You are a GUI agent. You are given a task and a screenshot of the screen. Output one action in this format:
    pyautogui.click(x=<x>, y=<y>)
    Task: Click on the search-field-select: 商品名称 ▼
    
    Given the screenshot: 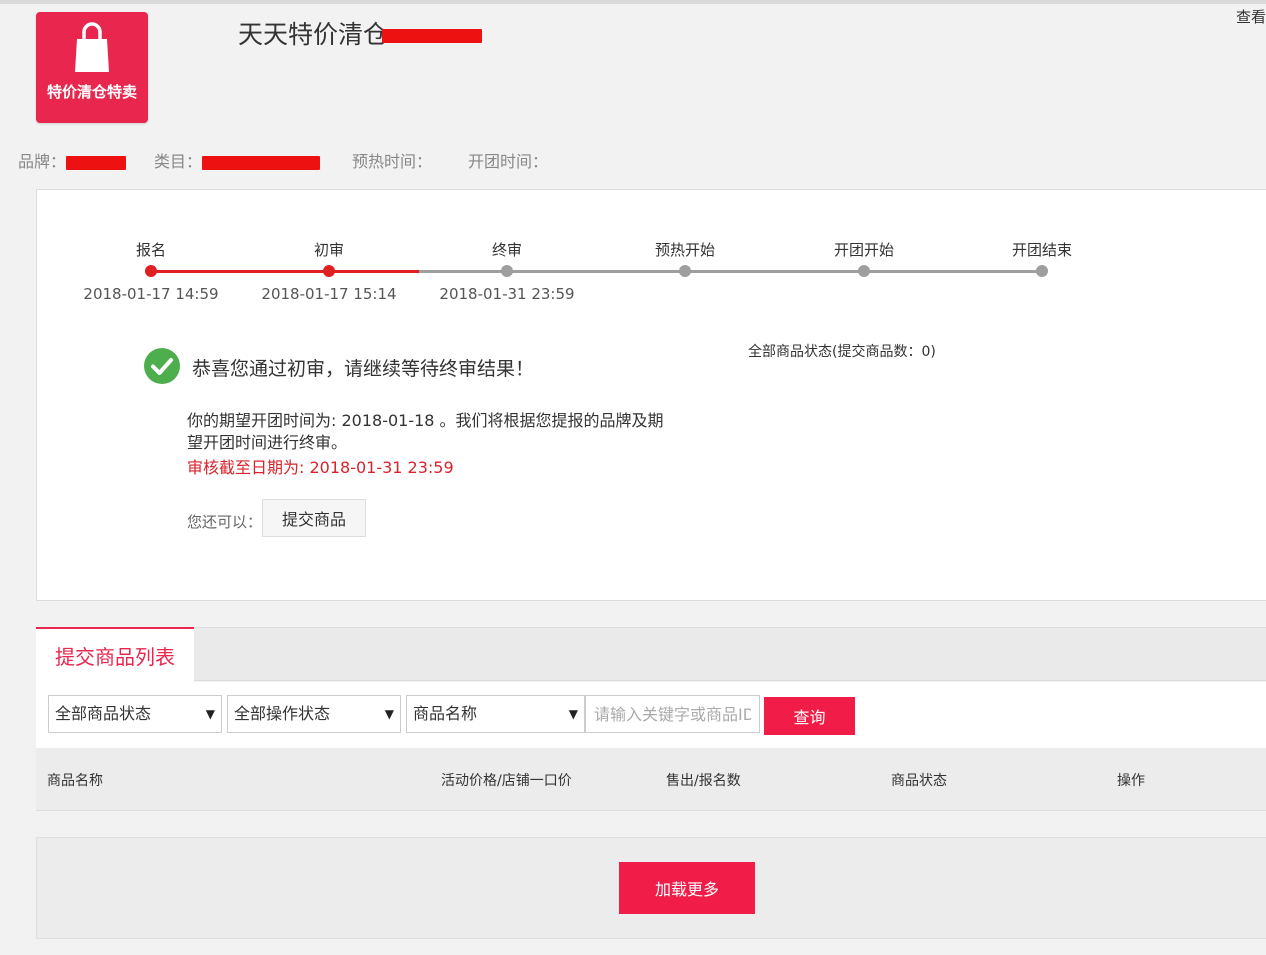 What is the action you would take?
    pyautogui.click(x=495, y=714)
    